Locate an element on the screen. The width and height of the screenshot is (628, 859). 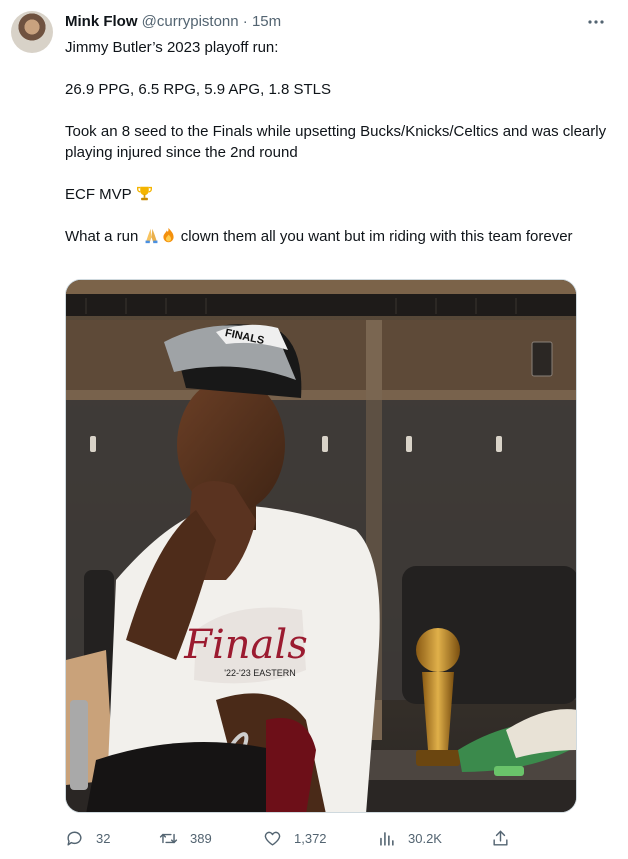
author-handle: @currypistonn is located at coordinates (190, 21).